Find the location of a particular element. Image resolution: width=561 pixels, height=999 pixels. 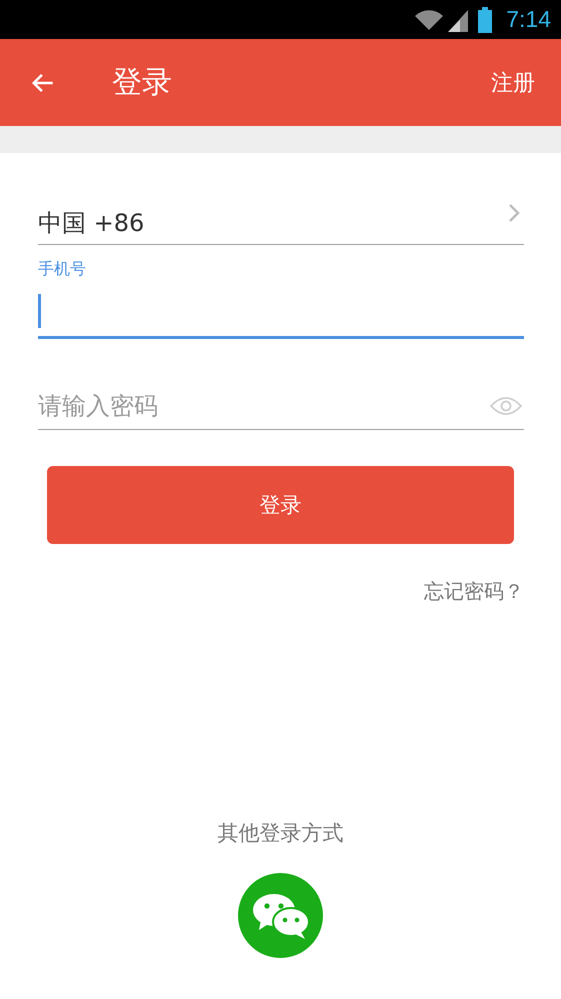

clock: 7:14 is located at coordinates (528, 19).